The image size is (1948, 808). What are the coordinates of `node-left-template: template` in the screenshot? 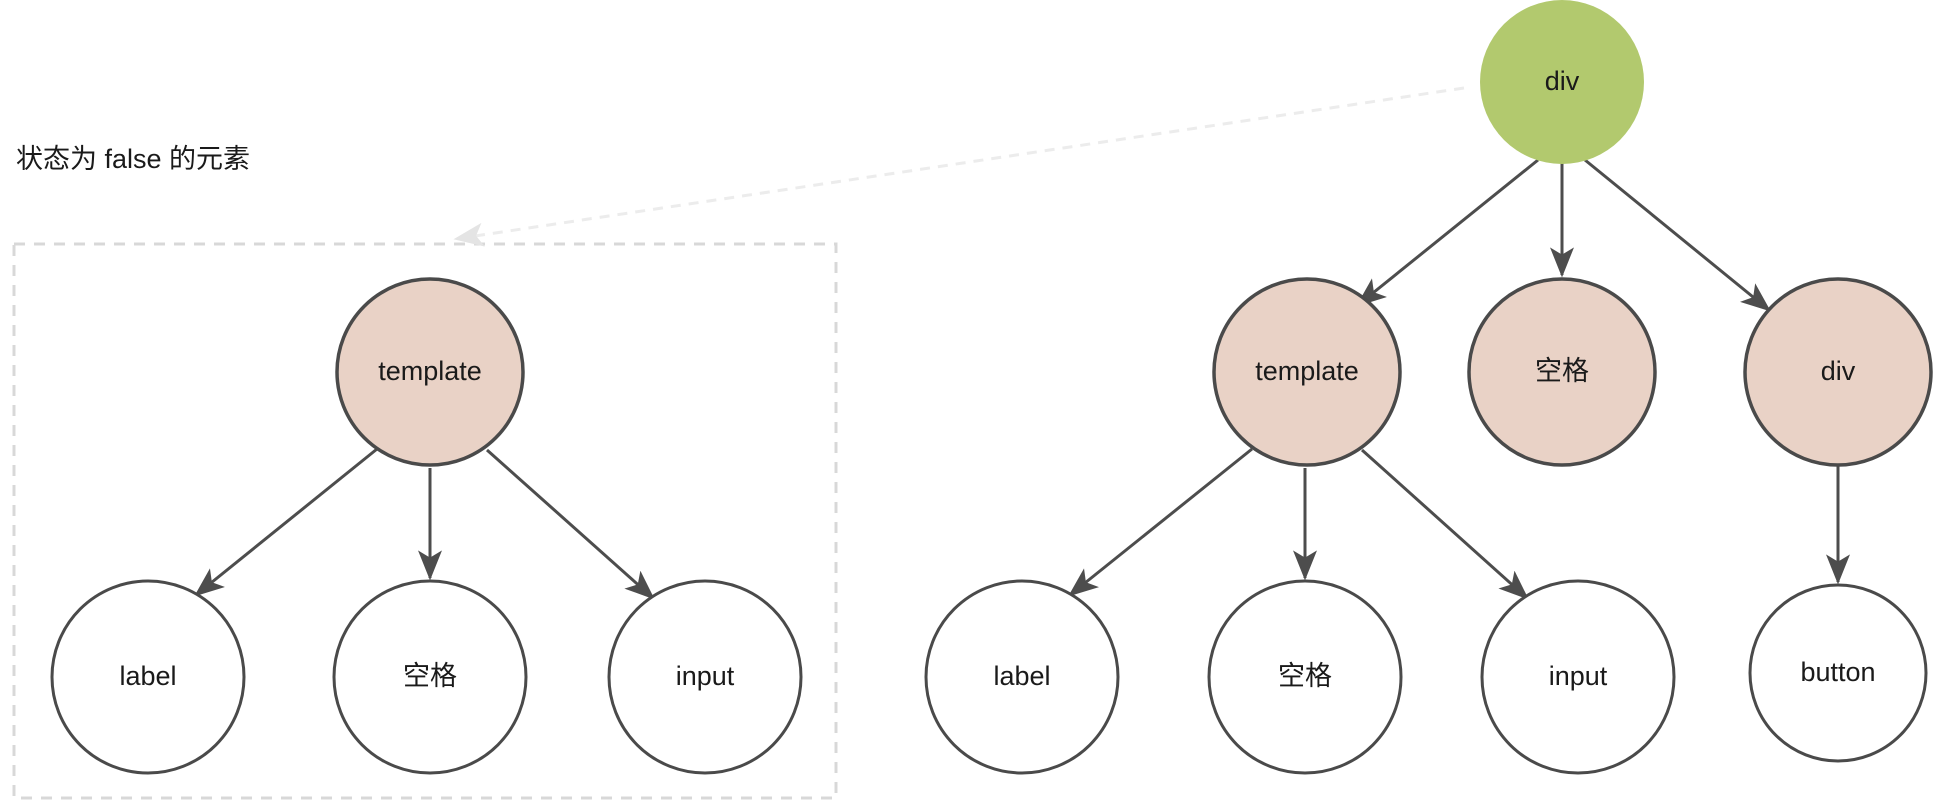 It's located at (430, 372).